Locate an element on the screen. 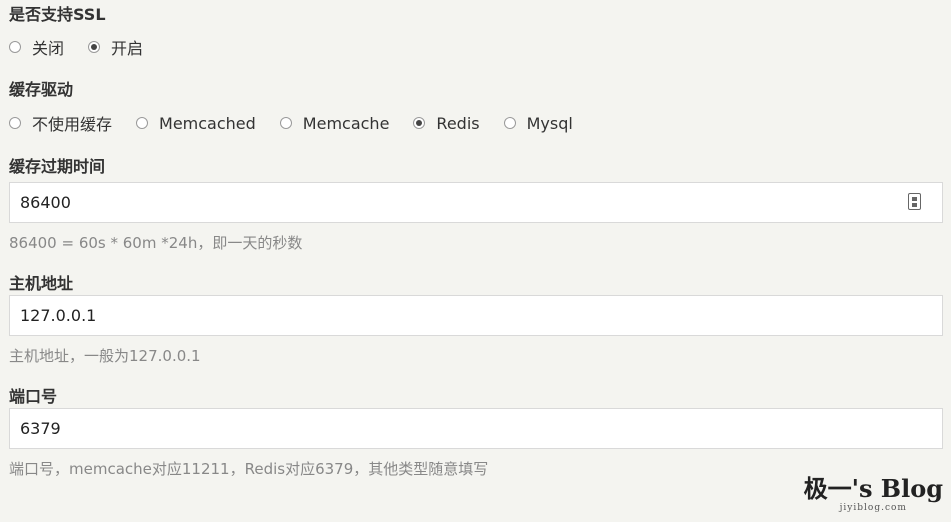  expire-label: 缓存过期时间 is located at coordinates (57, 166).